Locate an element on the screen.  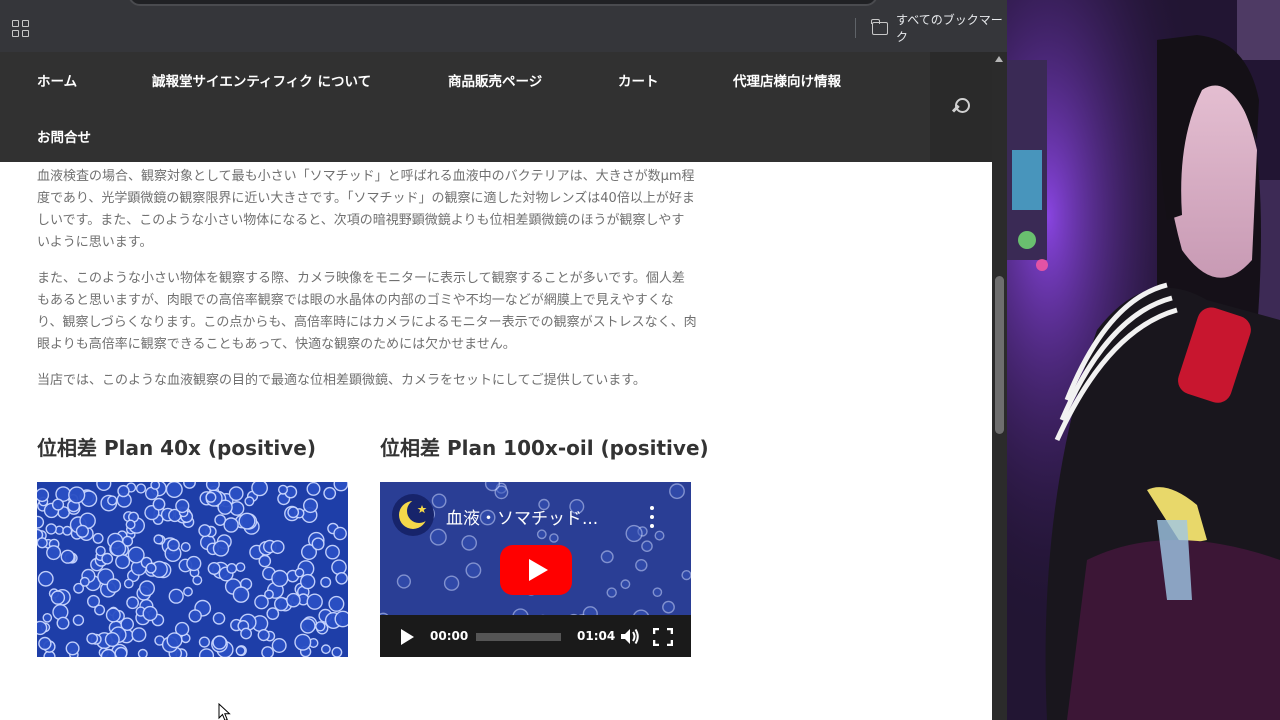
all-bookmarks-button: すべてのブックマーク is located at coordinates (939, 28).